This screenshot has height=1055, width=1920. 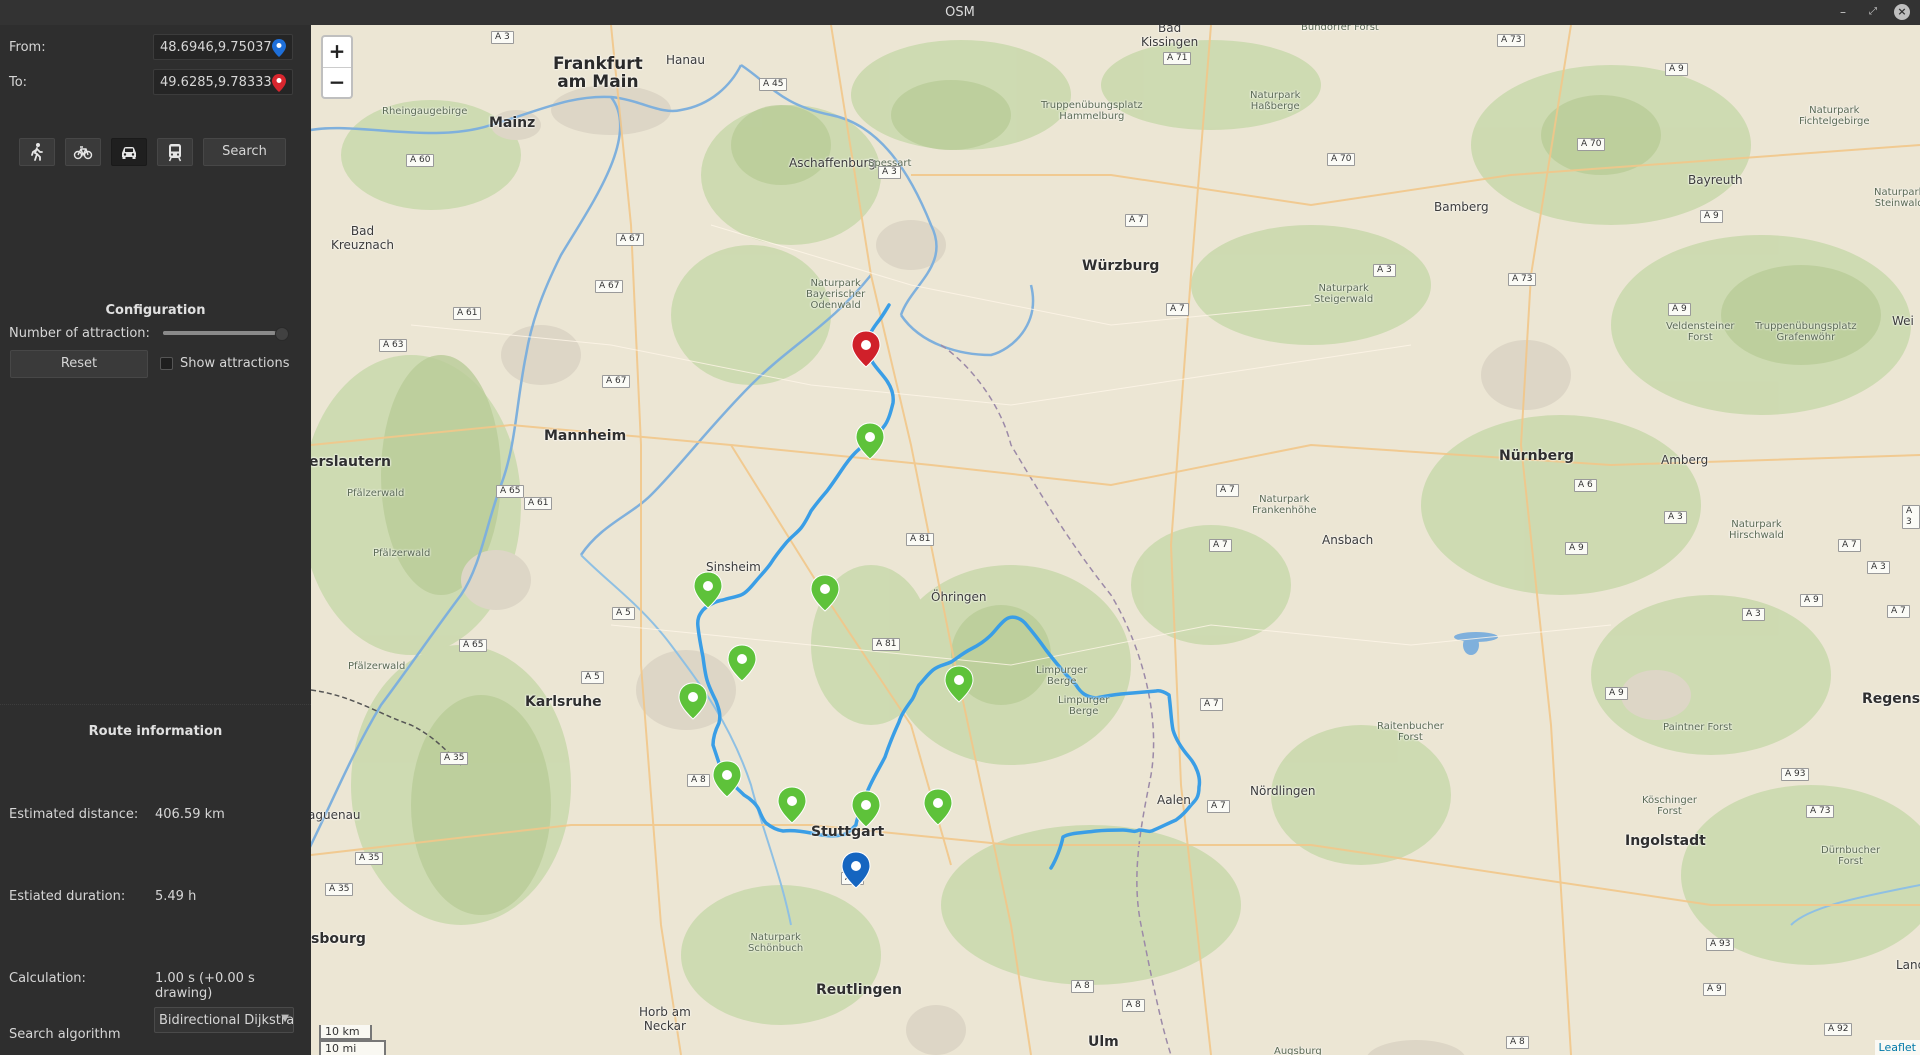 I want to click on place-horb: Horb am Neckar, so click(x=665, y=1019).